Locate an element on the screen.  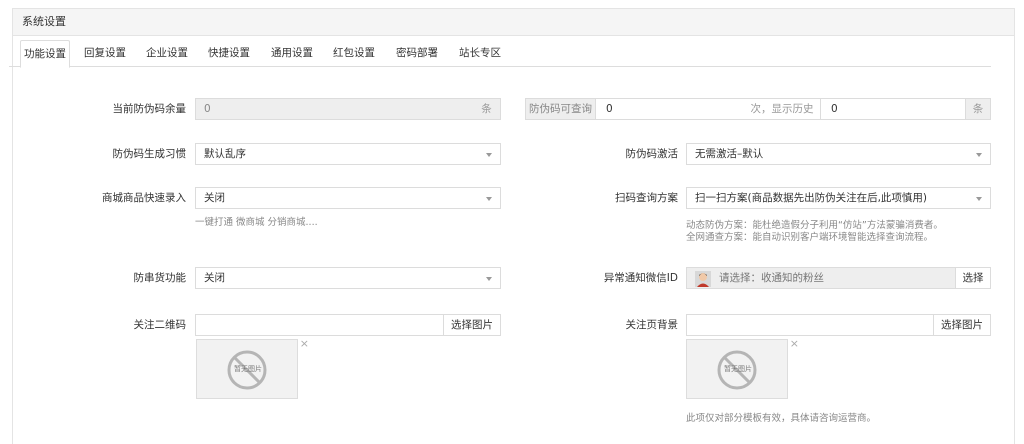
wechat-notify-label: 异常通知微信ID is located at coordinates (640, 278).